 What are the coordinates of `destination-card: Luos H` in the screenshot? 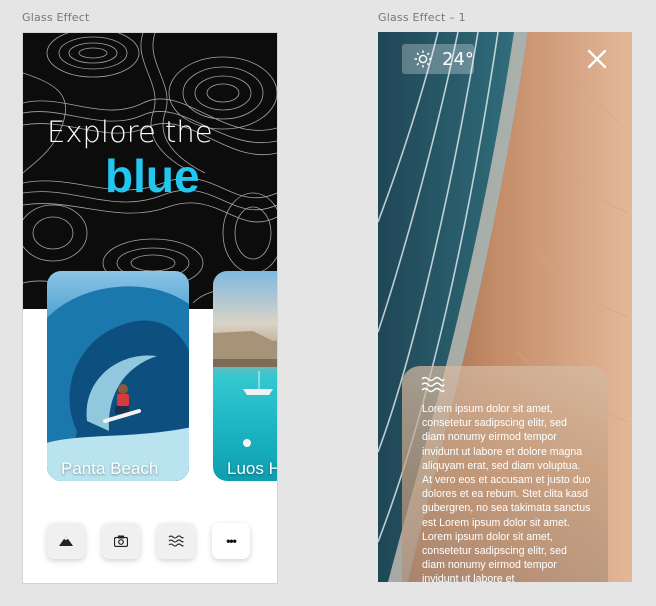 It's located at (245, 376).